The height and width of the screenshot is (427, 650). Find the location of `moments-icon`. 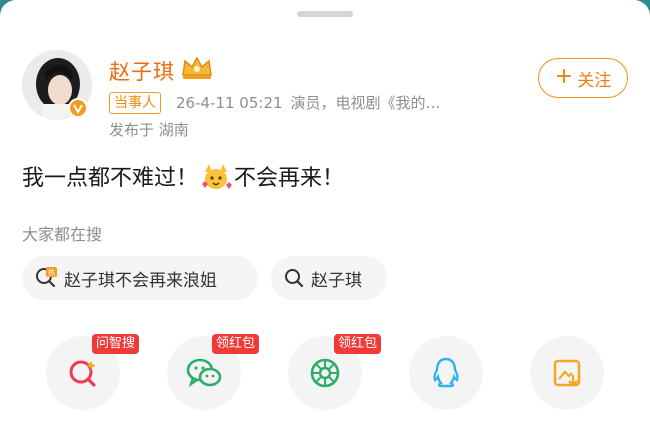

moments-icon is located at coordinates (325, 373).